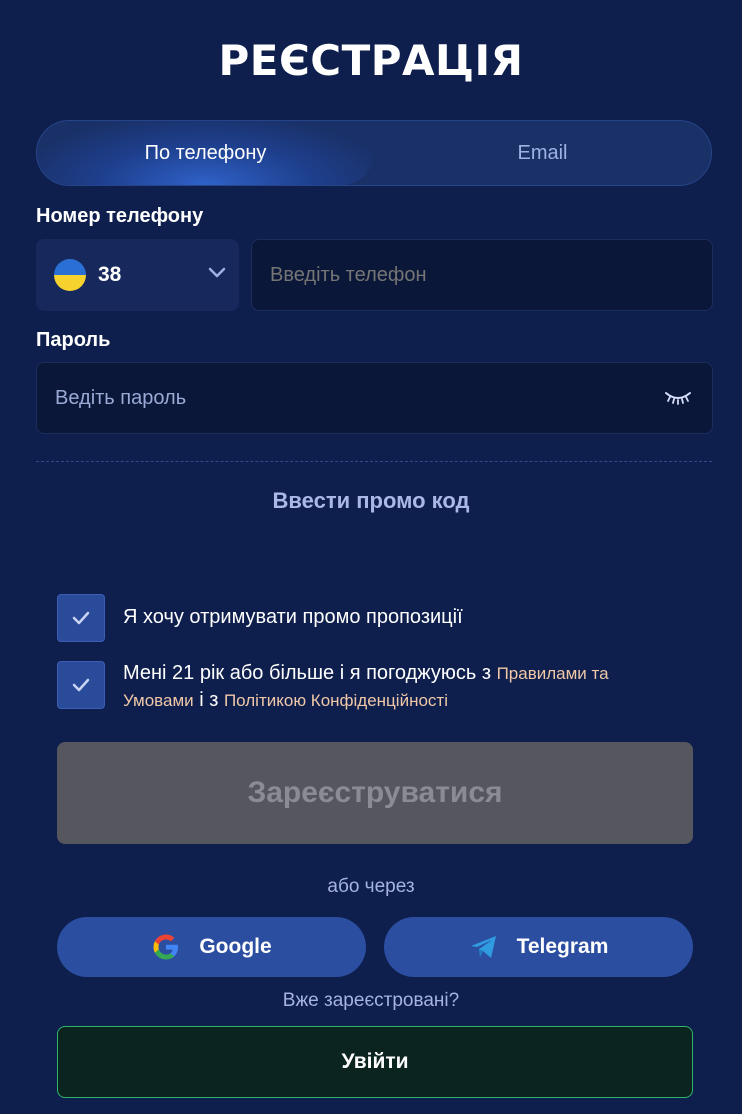 Image resolution: width=742 pixels, height=1114 pixels. Describe the element at coordinates (678, 398) in the screenshot. I see `eye-closed-icon` at that location.